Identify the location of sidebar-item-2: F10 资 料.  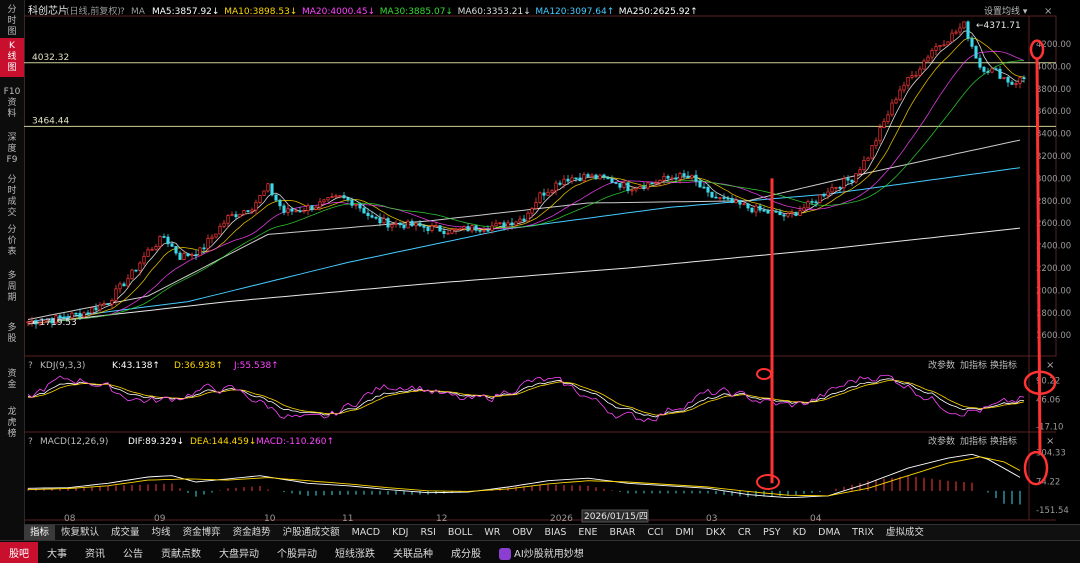
(12, 103).